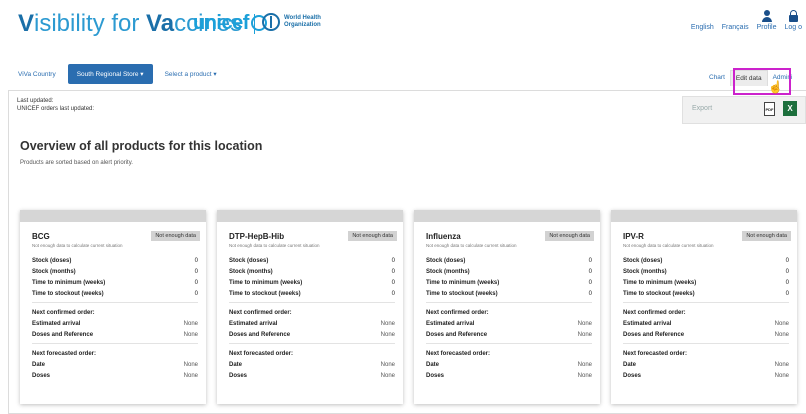 The image size is (806, 414). I want to click on product-dropdown: Select a product ▾, so click(191, 74).